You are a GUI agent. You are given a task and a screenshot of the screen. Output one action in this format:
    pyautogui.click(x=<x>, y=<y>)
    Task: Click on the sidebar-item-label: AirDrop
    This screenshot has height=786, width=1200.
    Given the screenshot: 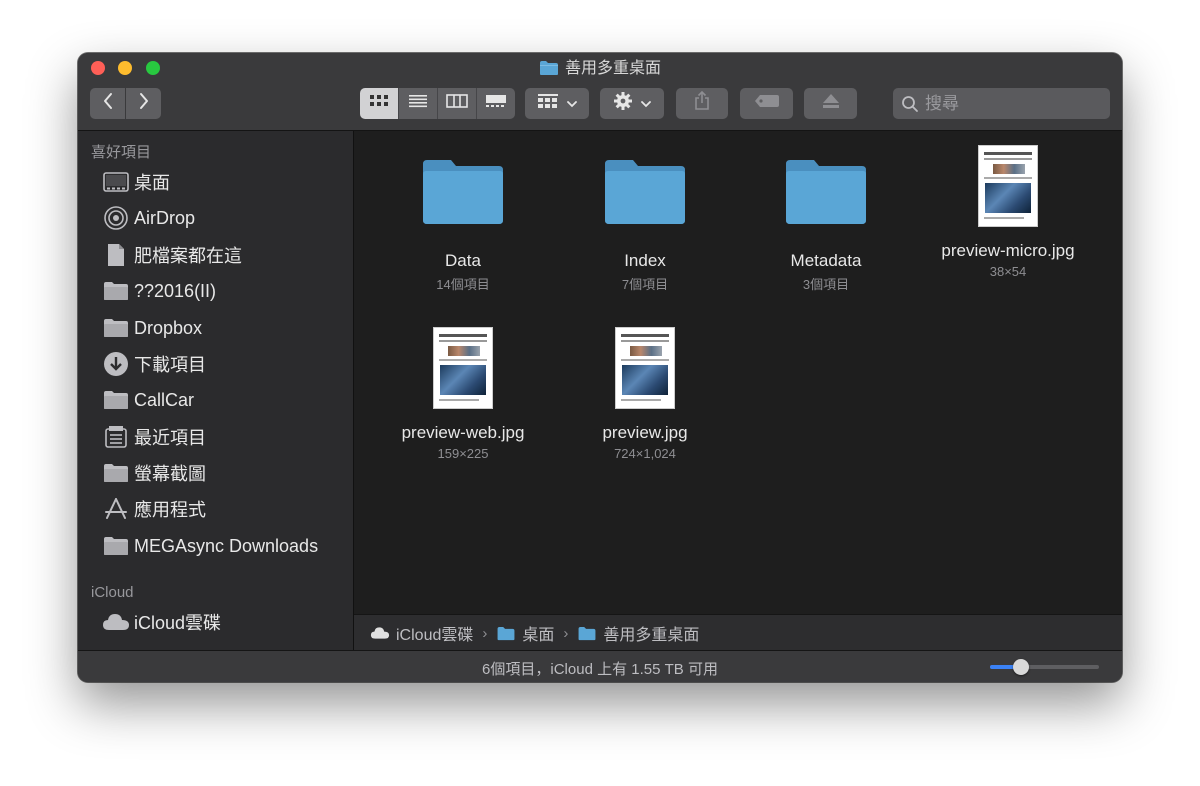 What is the action you would take?
    pyautogui.click(x=165, y=217)
    